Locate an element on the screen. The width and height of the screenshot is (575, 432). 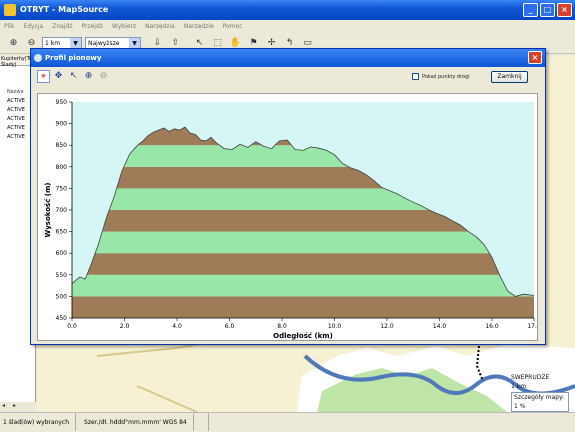
sidebar-scrollbar: ◂ ▸ is located at coordinates (18, 407).